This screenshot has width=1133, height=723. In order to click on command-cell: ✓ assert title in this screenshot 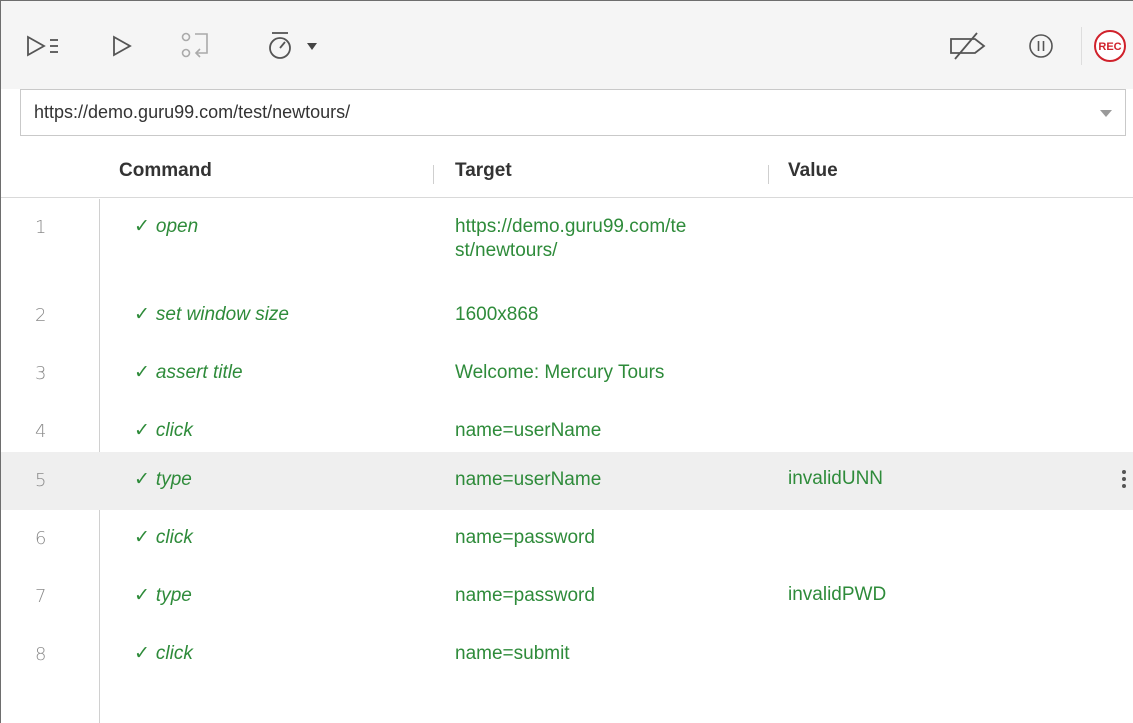, I will do `click(188, 372)`.